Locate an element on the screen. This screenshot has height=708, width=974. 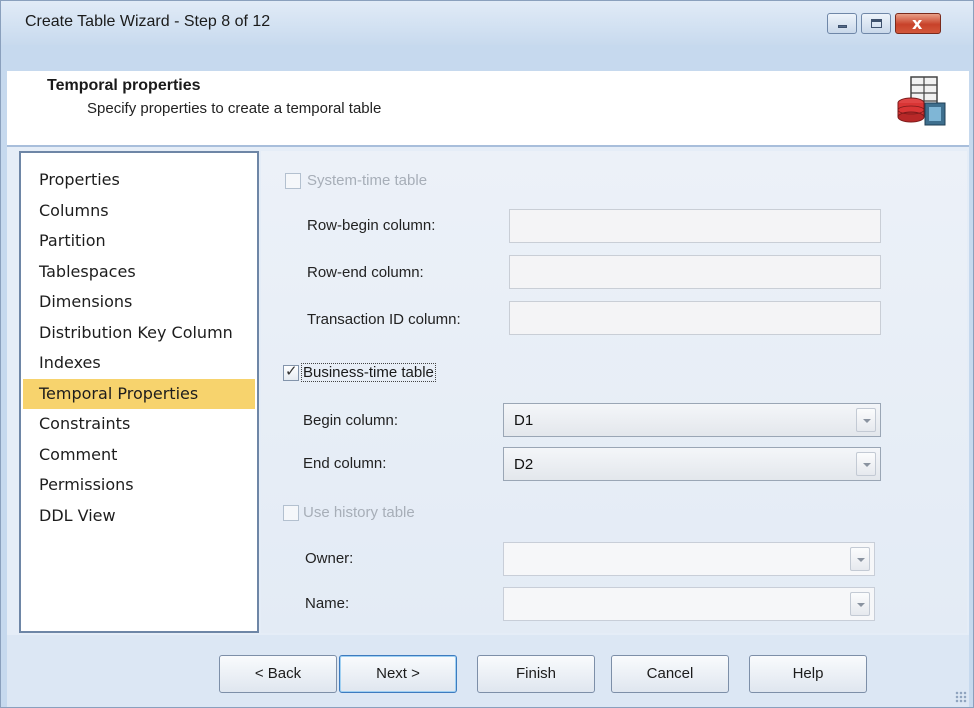
system-time-label: System-time table is located at coordinates (367, 180).